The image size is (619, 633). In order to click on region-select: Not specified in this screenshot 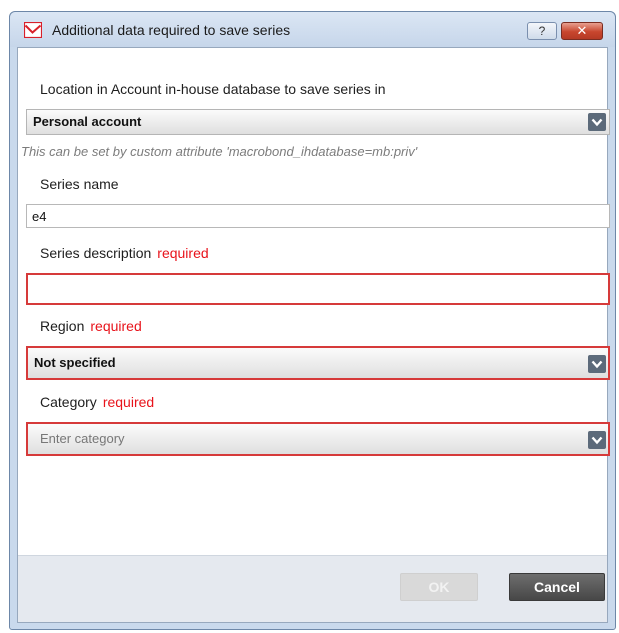, I will do `click(318, 363)`.